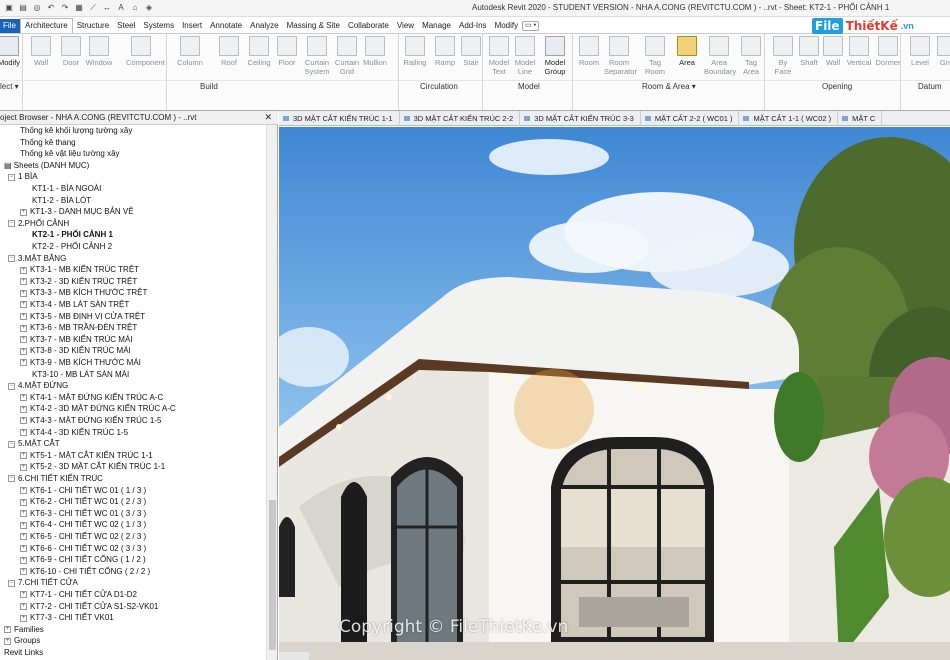 Image resolution: width=950 pixels, height=660 pixels. I want to click on ribbon-tab-manage: Manage, so click(436, 26).